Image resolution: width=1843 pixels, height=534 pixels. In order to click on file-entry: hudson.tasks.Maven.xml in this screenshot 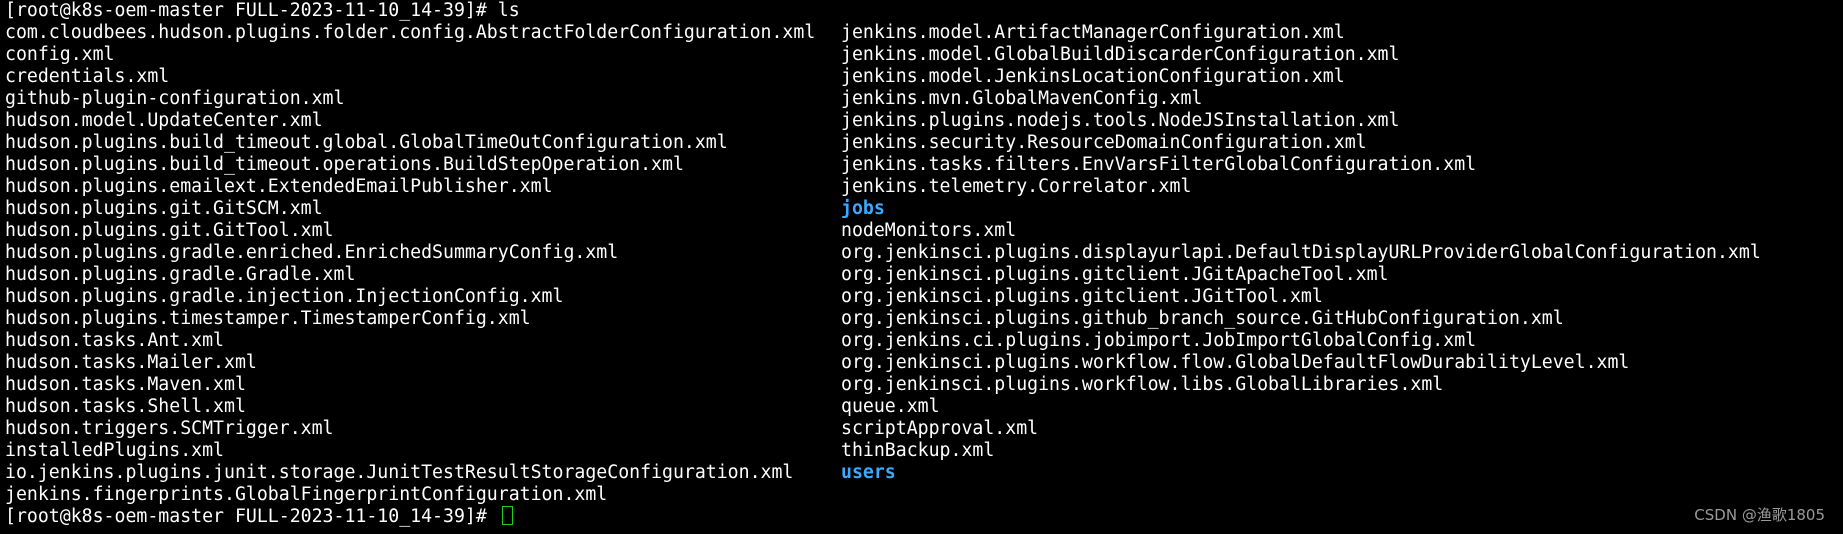, I will do `click(125, 384)`.